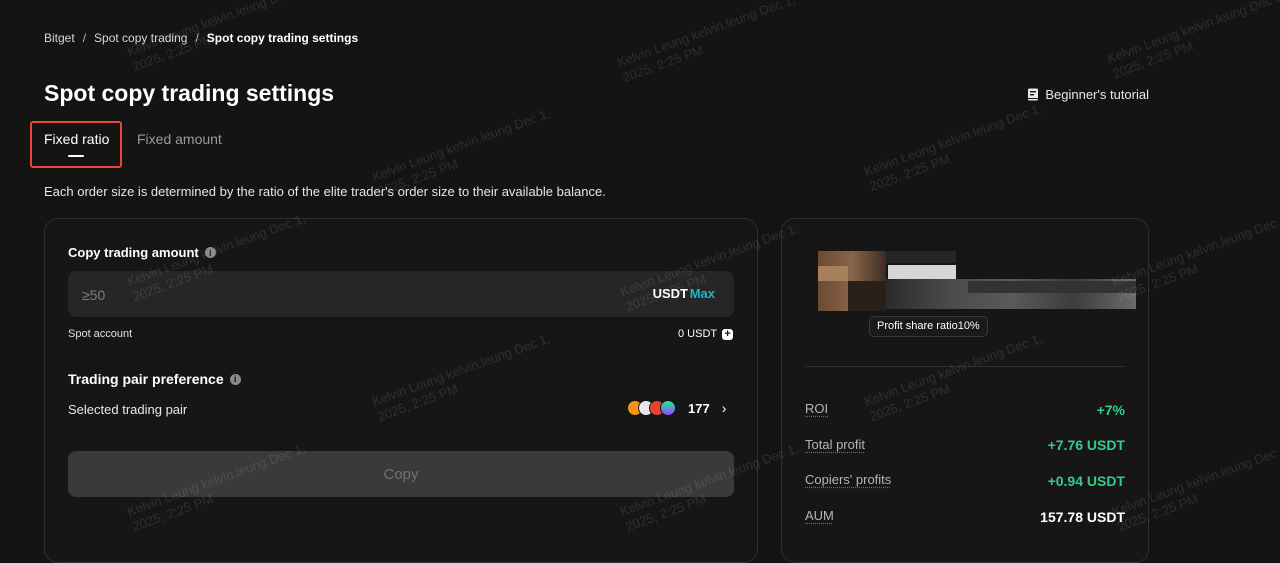 The image size is (1280, 563). What do you see at coordinates (965, 366) in the screenshot?
I see `divider` at bounding box center [965, 366].